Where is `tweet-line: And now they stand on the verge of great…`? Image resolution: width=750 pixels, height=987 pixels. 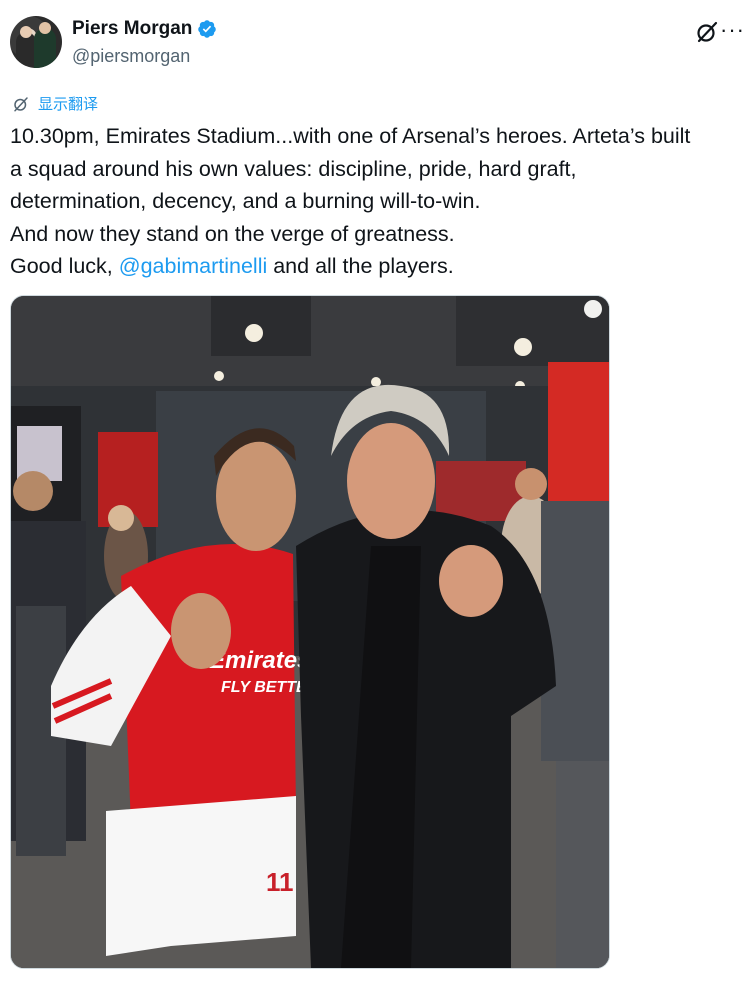 tweet-line: And now they stand on the verge of great… is located at coordinates (232, 233).